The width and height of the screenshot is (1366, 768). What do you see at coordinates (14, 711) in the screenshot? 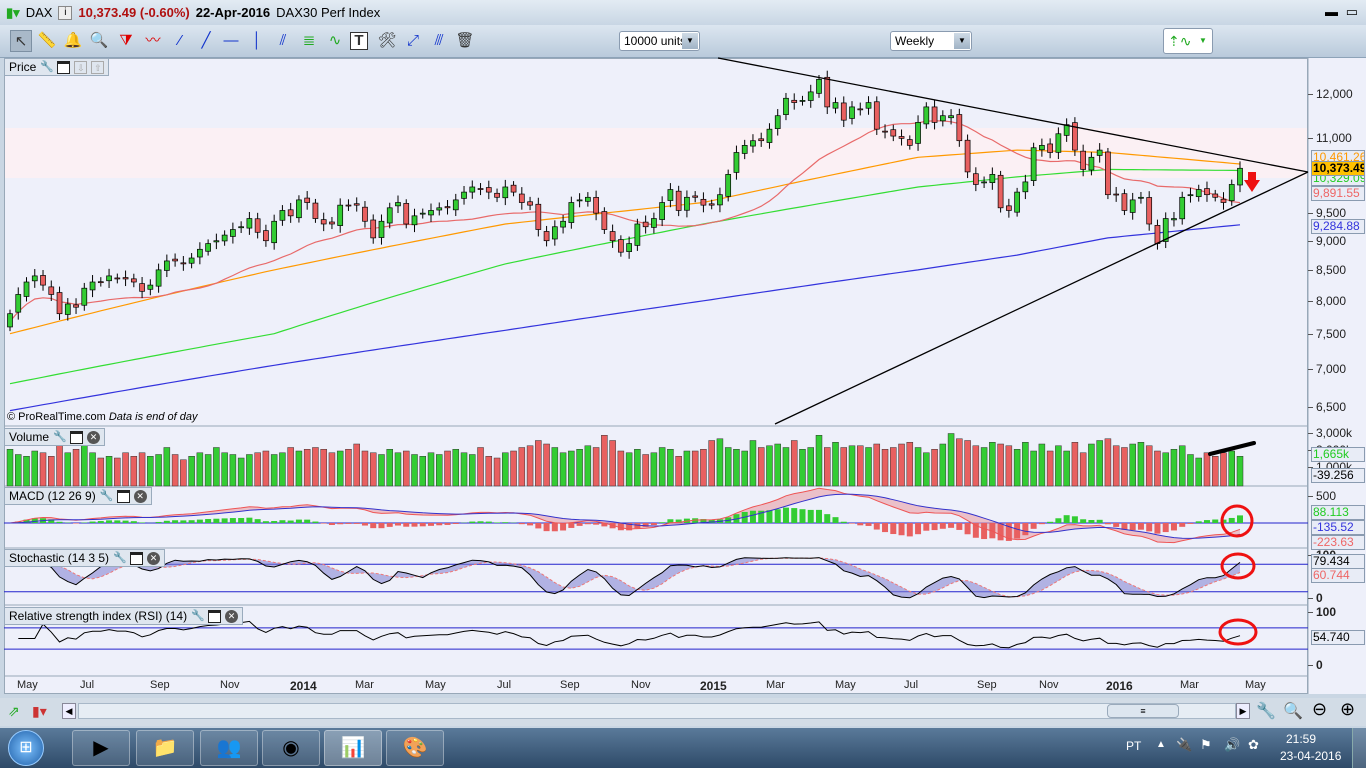
I see `chart-settings-icon: ⇗` at bounding box center [14, 711].